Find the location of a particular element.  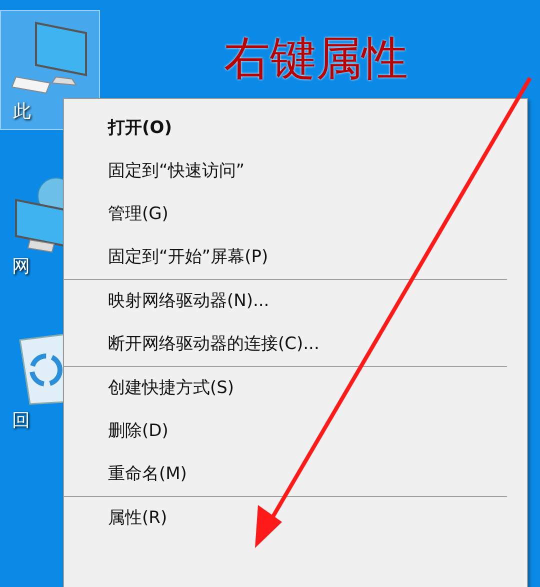

annotation-title: 右键属性 is located at coordinates (316, 58).